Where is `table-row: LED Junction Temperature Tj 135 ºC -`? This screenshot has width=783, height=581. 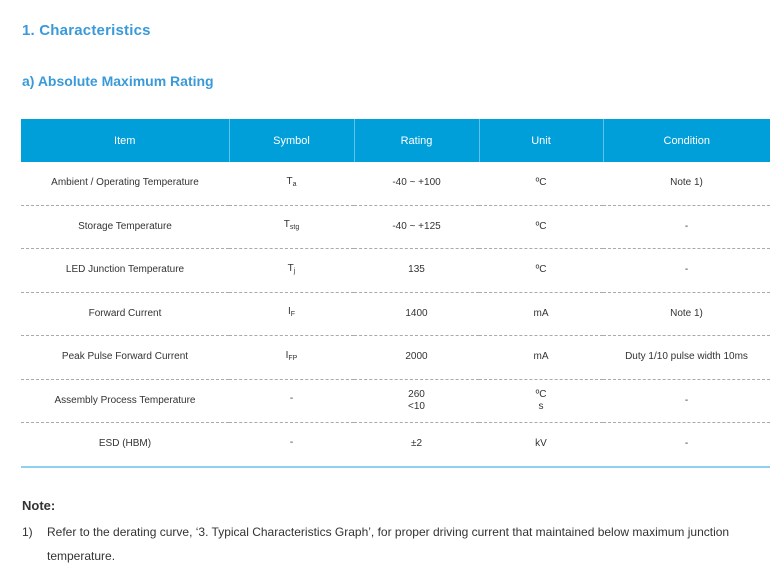 table-row: LED Junction Temperature Tj 135 ºC - is located at coordinates (395, 270).